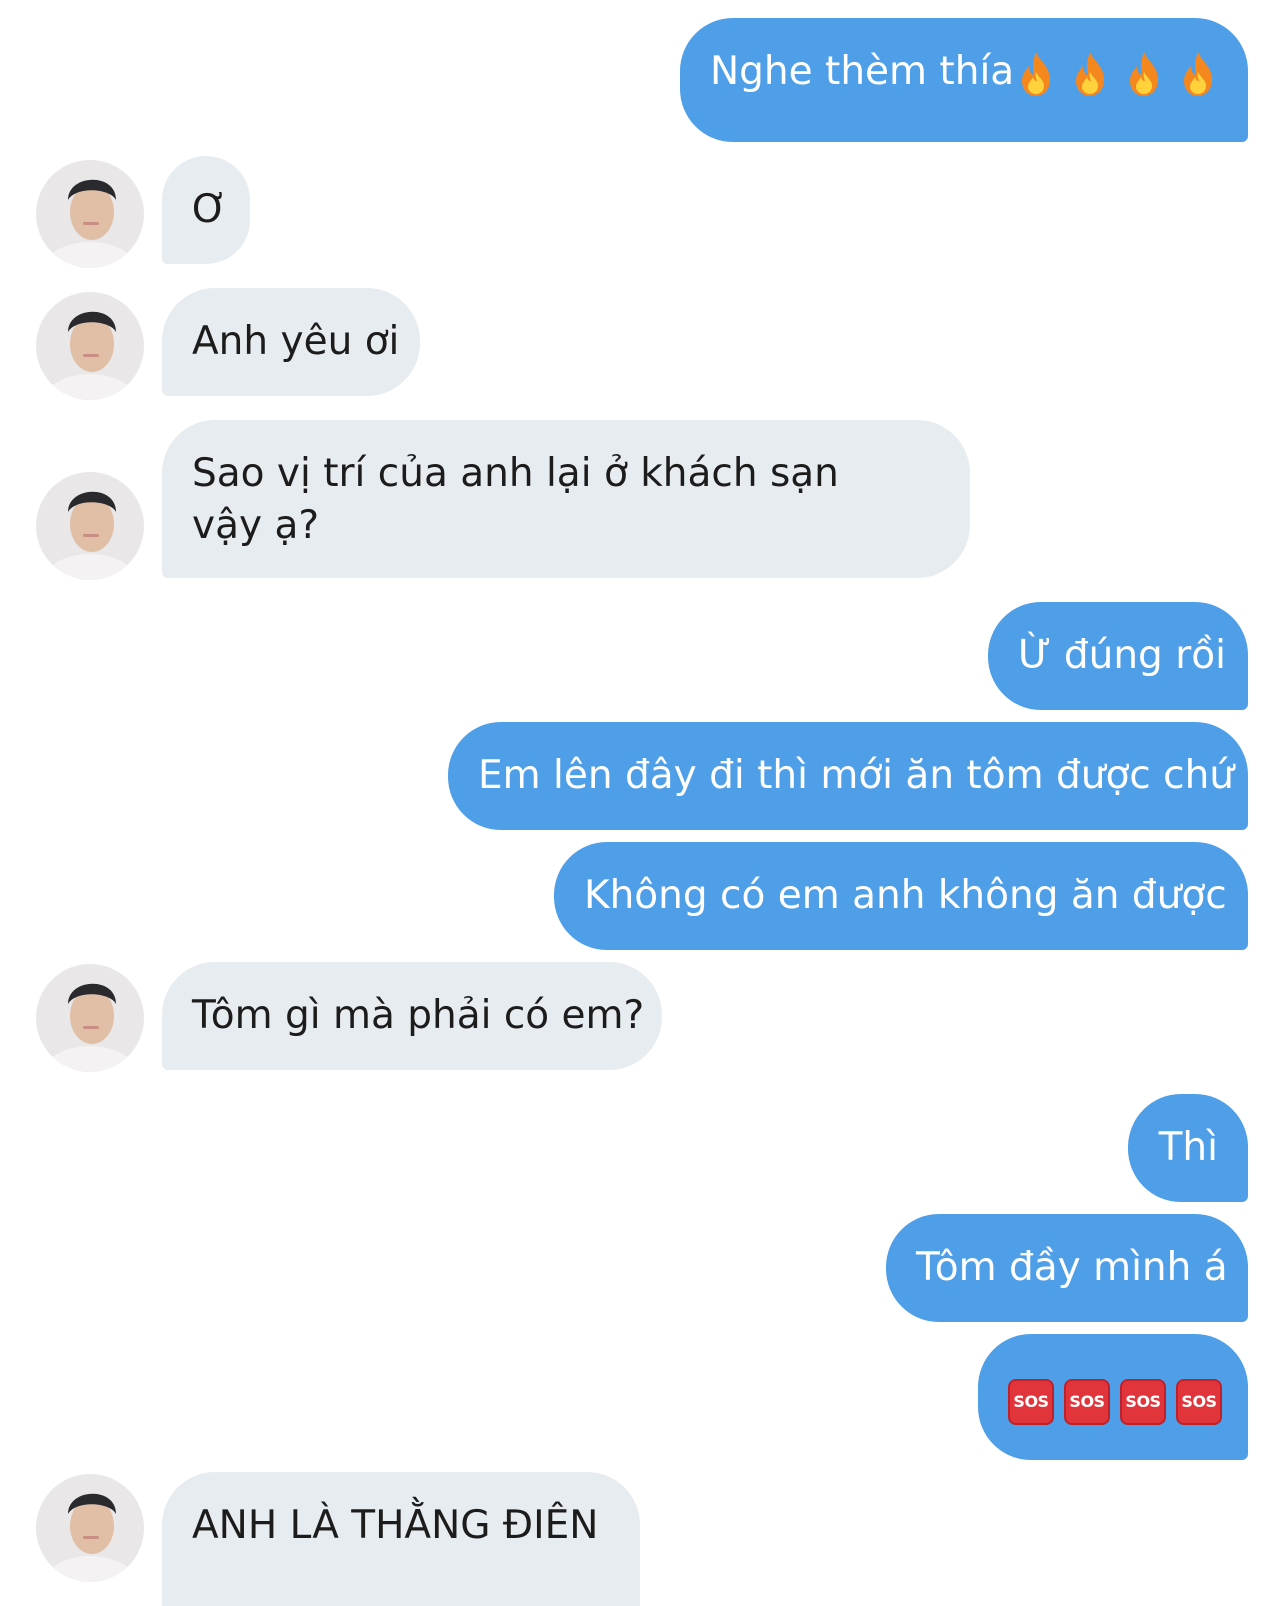  I want to click on message-bubble-incoming: ANH LÀ THẰNG ĐIÊN, so click(401, 1539).